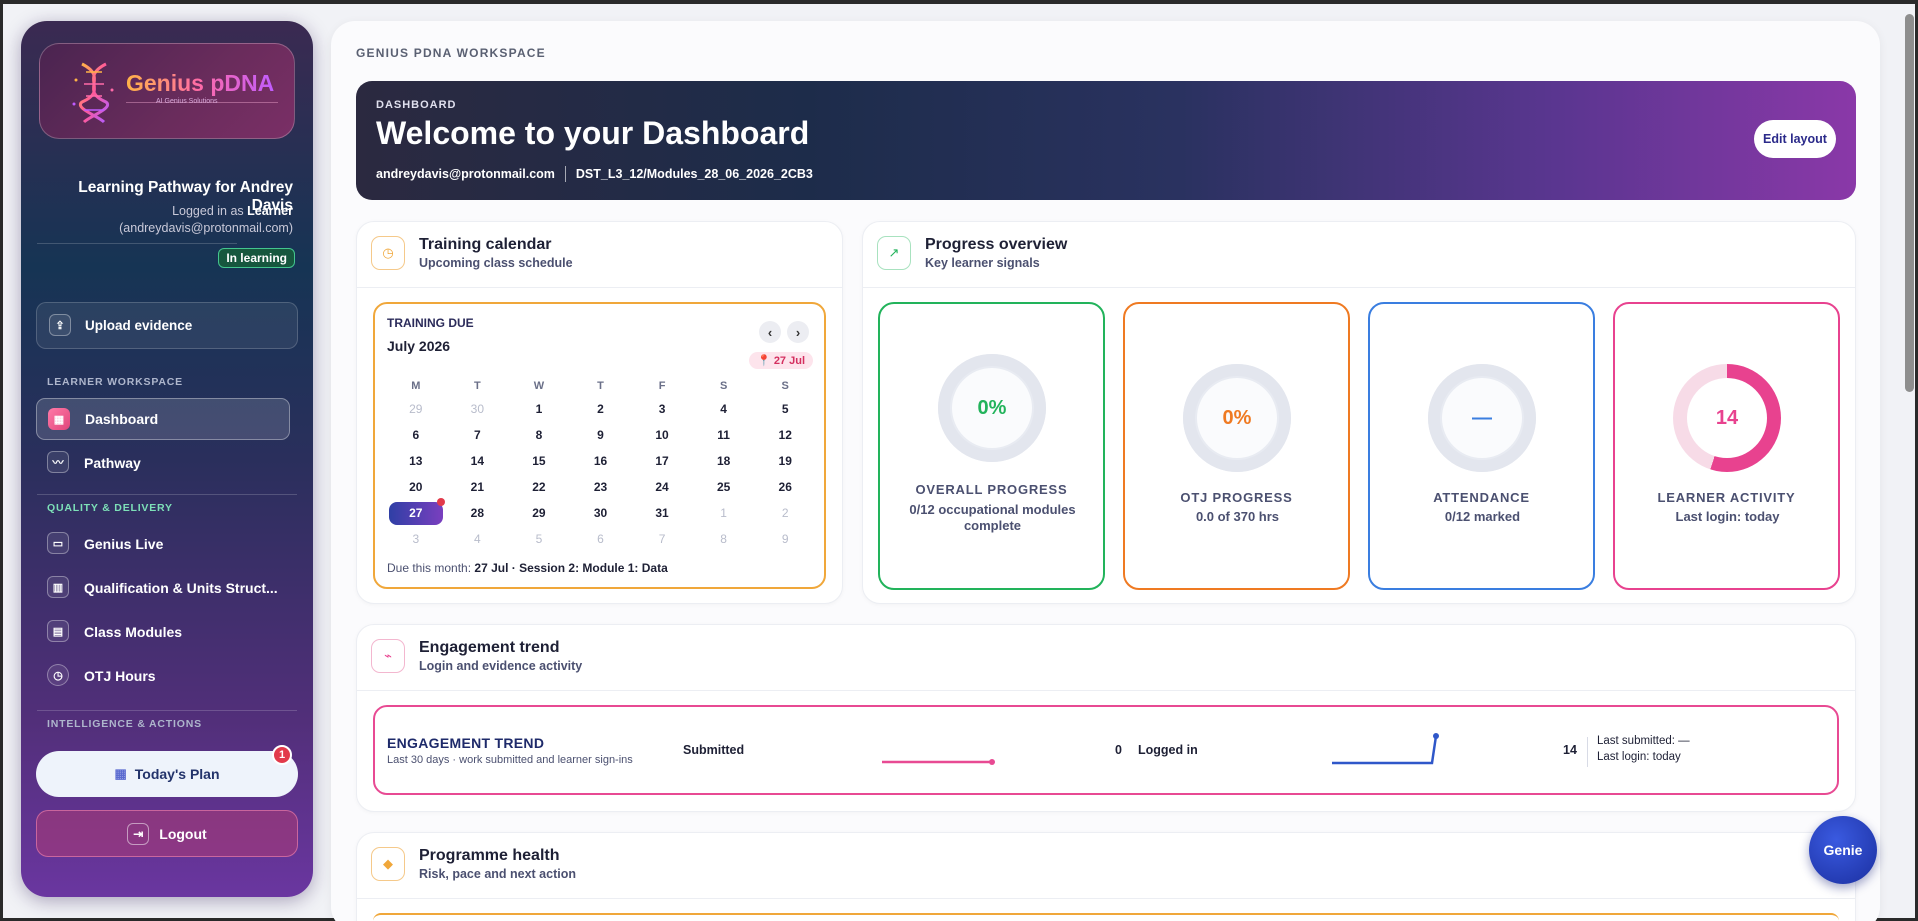  I want to click on sidebar-item-class-modules: ▤ Class Modules, so click(163, 632).